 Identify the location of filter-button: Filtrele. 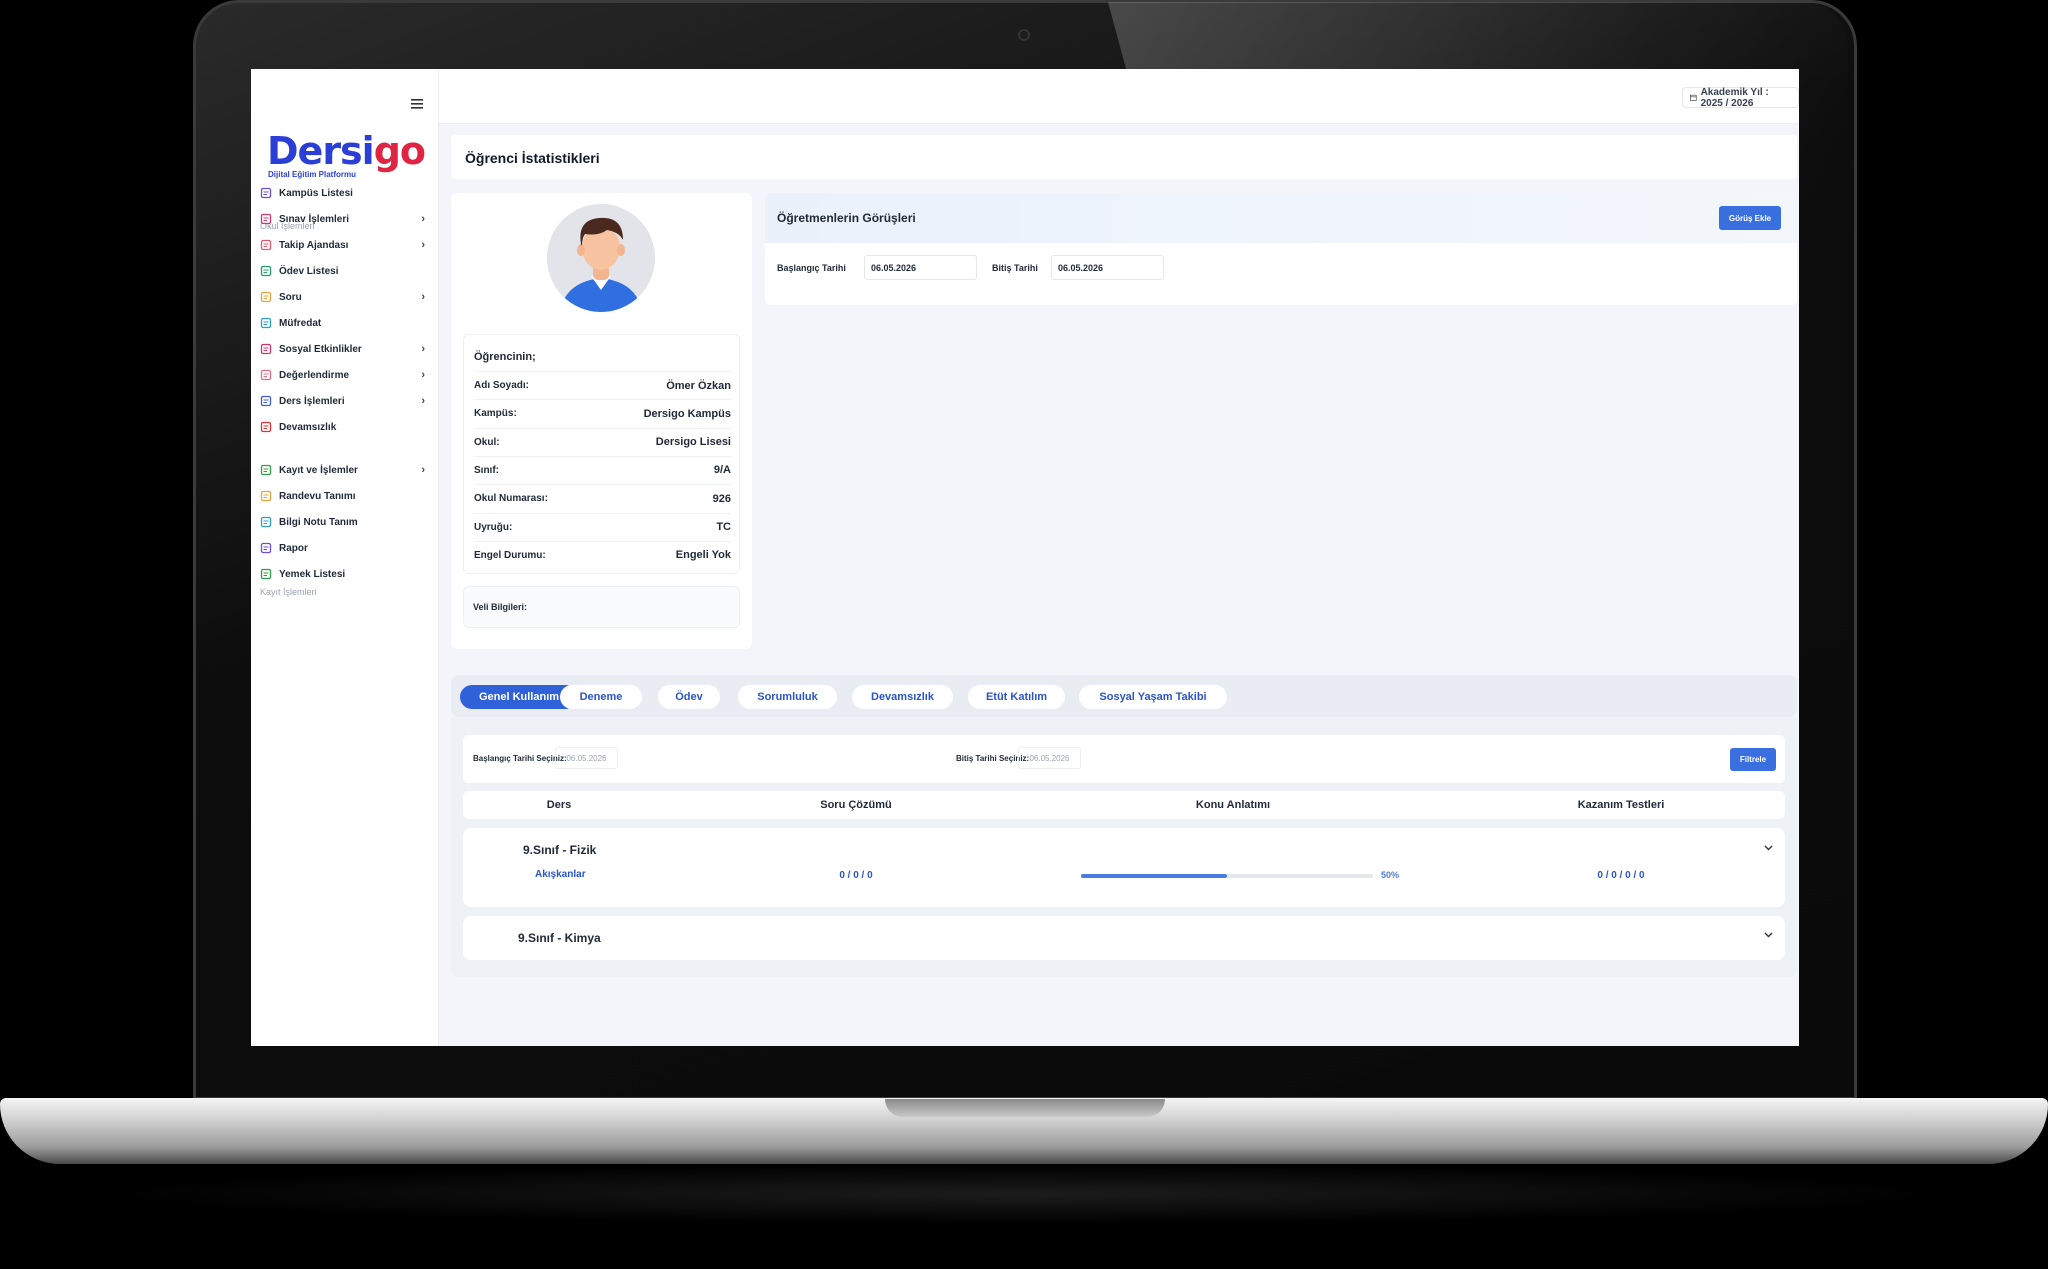
(1753, 759).